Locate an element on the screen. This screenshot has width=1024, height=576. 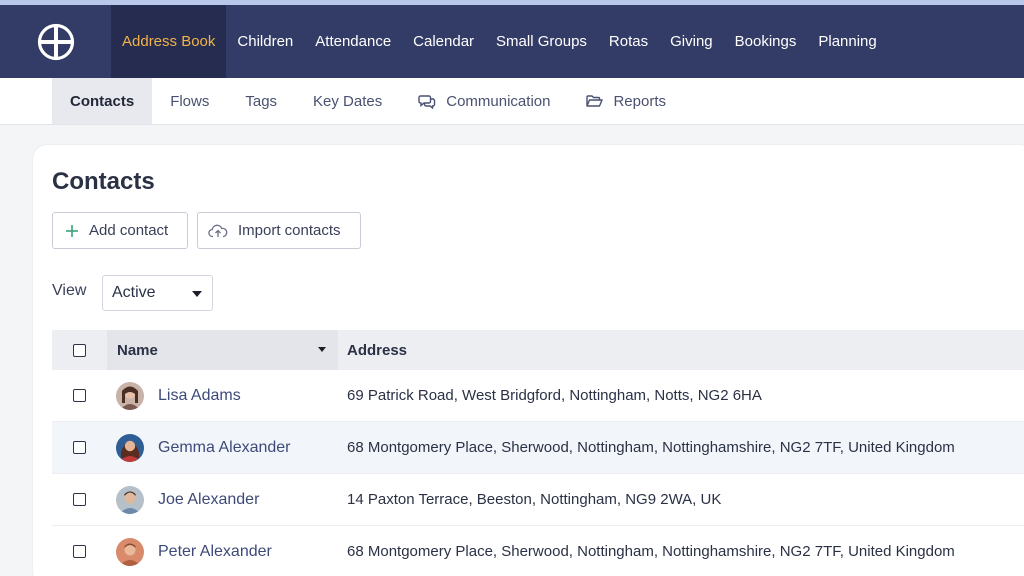
contact-name-link: Peter Alexander is located at coordinates (215, 552).